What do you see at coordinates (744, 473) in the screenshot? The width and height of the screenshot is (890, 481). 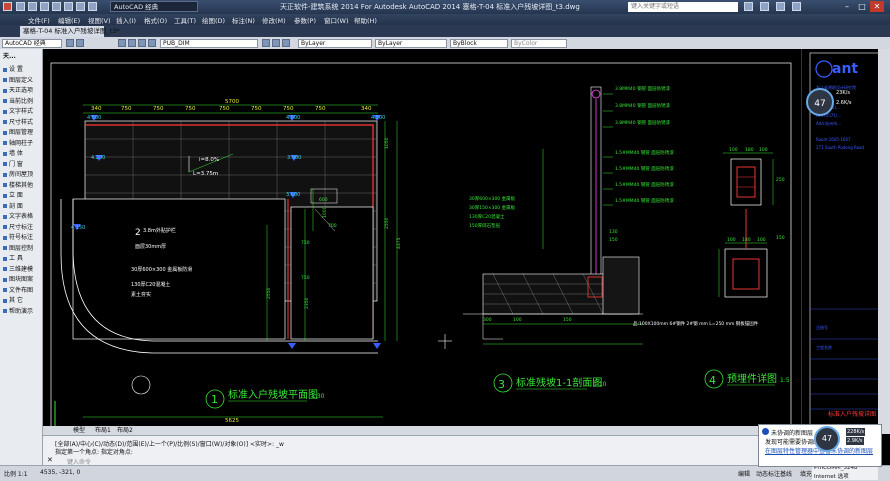 I see `status-toggle-edit: 编辑` at bounding box center [744, 473].